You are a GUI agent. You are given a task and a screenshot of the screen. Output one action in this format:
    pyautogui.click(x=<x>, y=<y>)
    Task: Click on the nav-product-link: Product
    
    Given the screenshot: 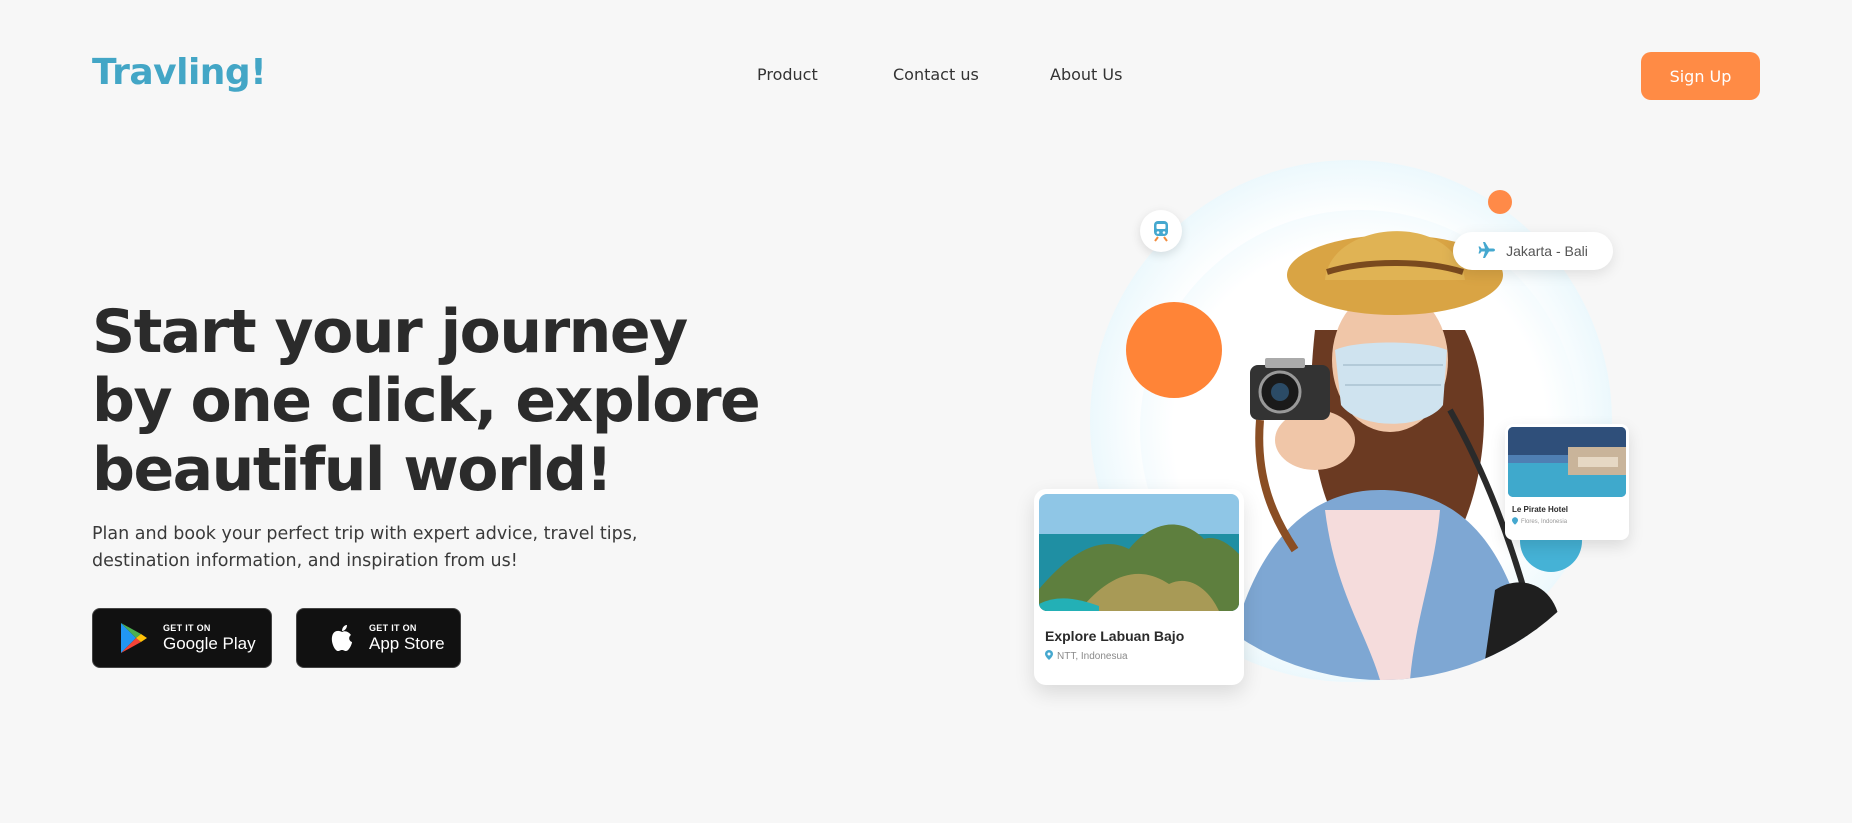 What is the action you would take?
    pyautogui.click(x=787, y=74)
    